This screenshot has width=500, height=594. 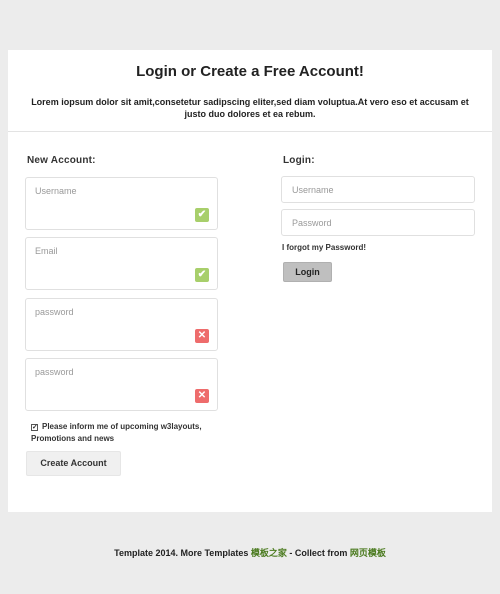 What do you see at coordinates (34, 427) in the screenshot?
I see `newsletter-checkbox: ✓` at bounding box center [34, 427].